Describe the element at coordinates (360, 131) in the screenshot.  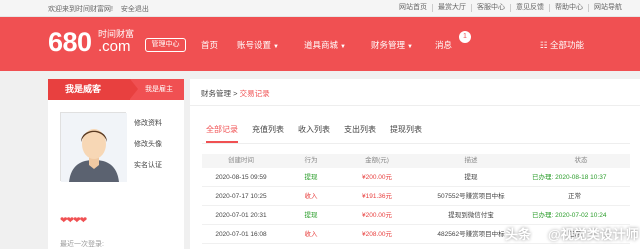
I see `tab-expense: 支出列表` at that location.